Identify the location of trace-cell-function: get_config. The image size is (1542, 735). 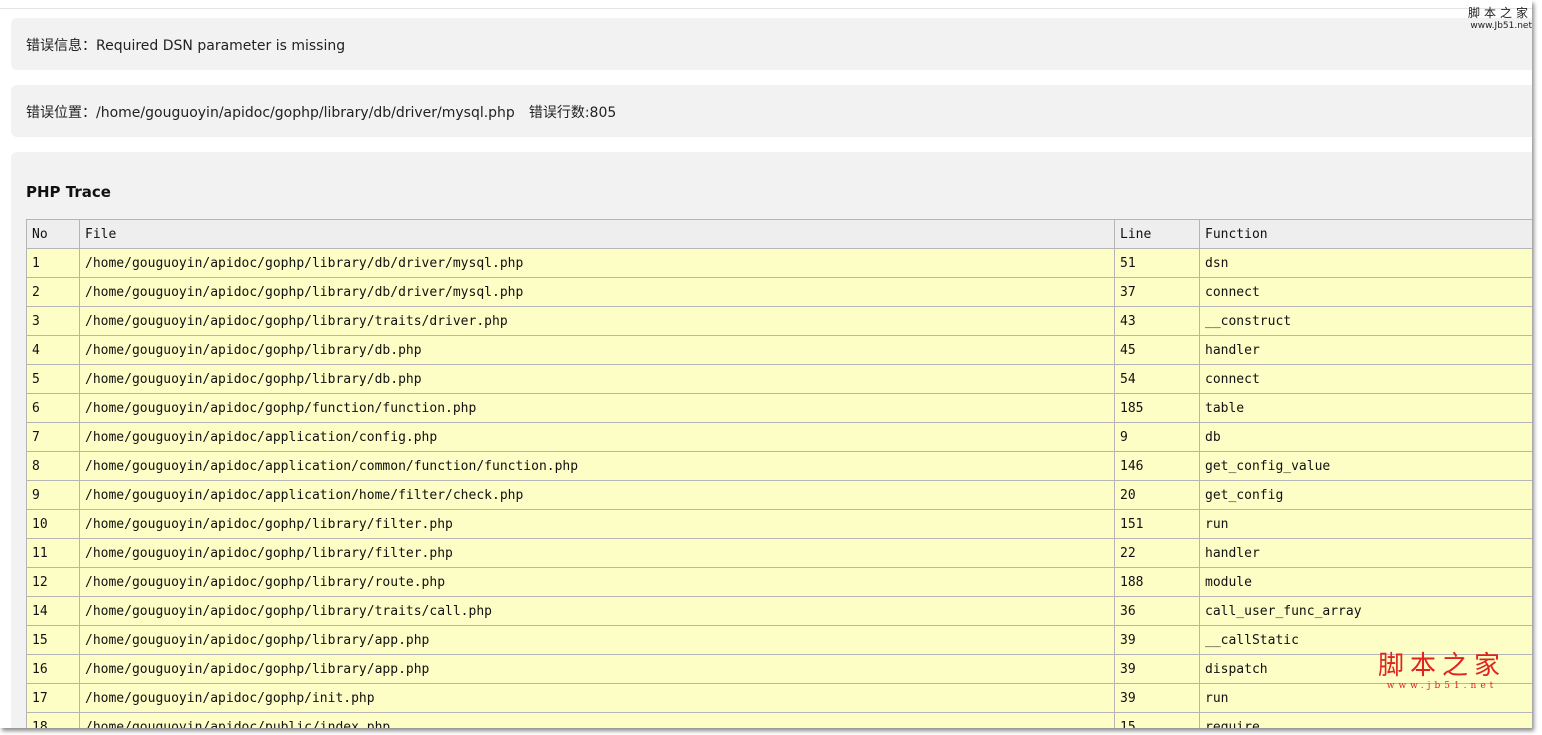
(1365, 495).